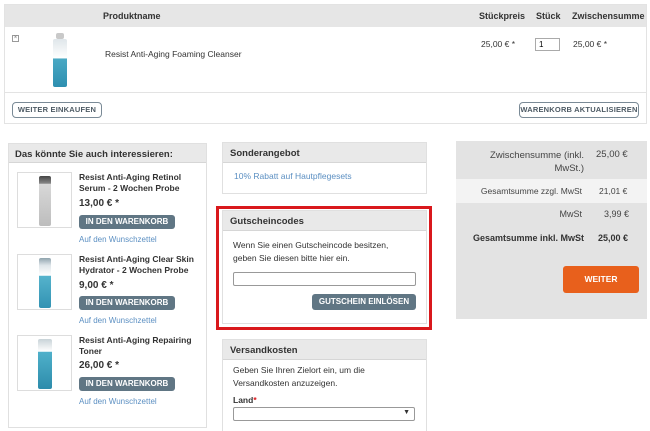 The width and height of the screenshot is (650, 431). What do you see at coordinates (608, 16) in the screenshot?
I see `header-subtotal: Zwischensumme` at bounding box center [608, 16].